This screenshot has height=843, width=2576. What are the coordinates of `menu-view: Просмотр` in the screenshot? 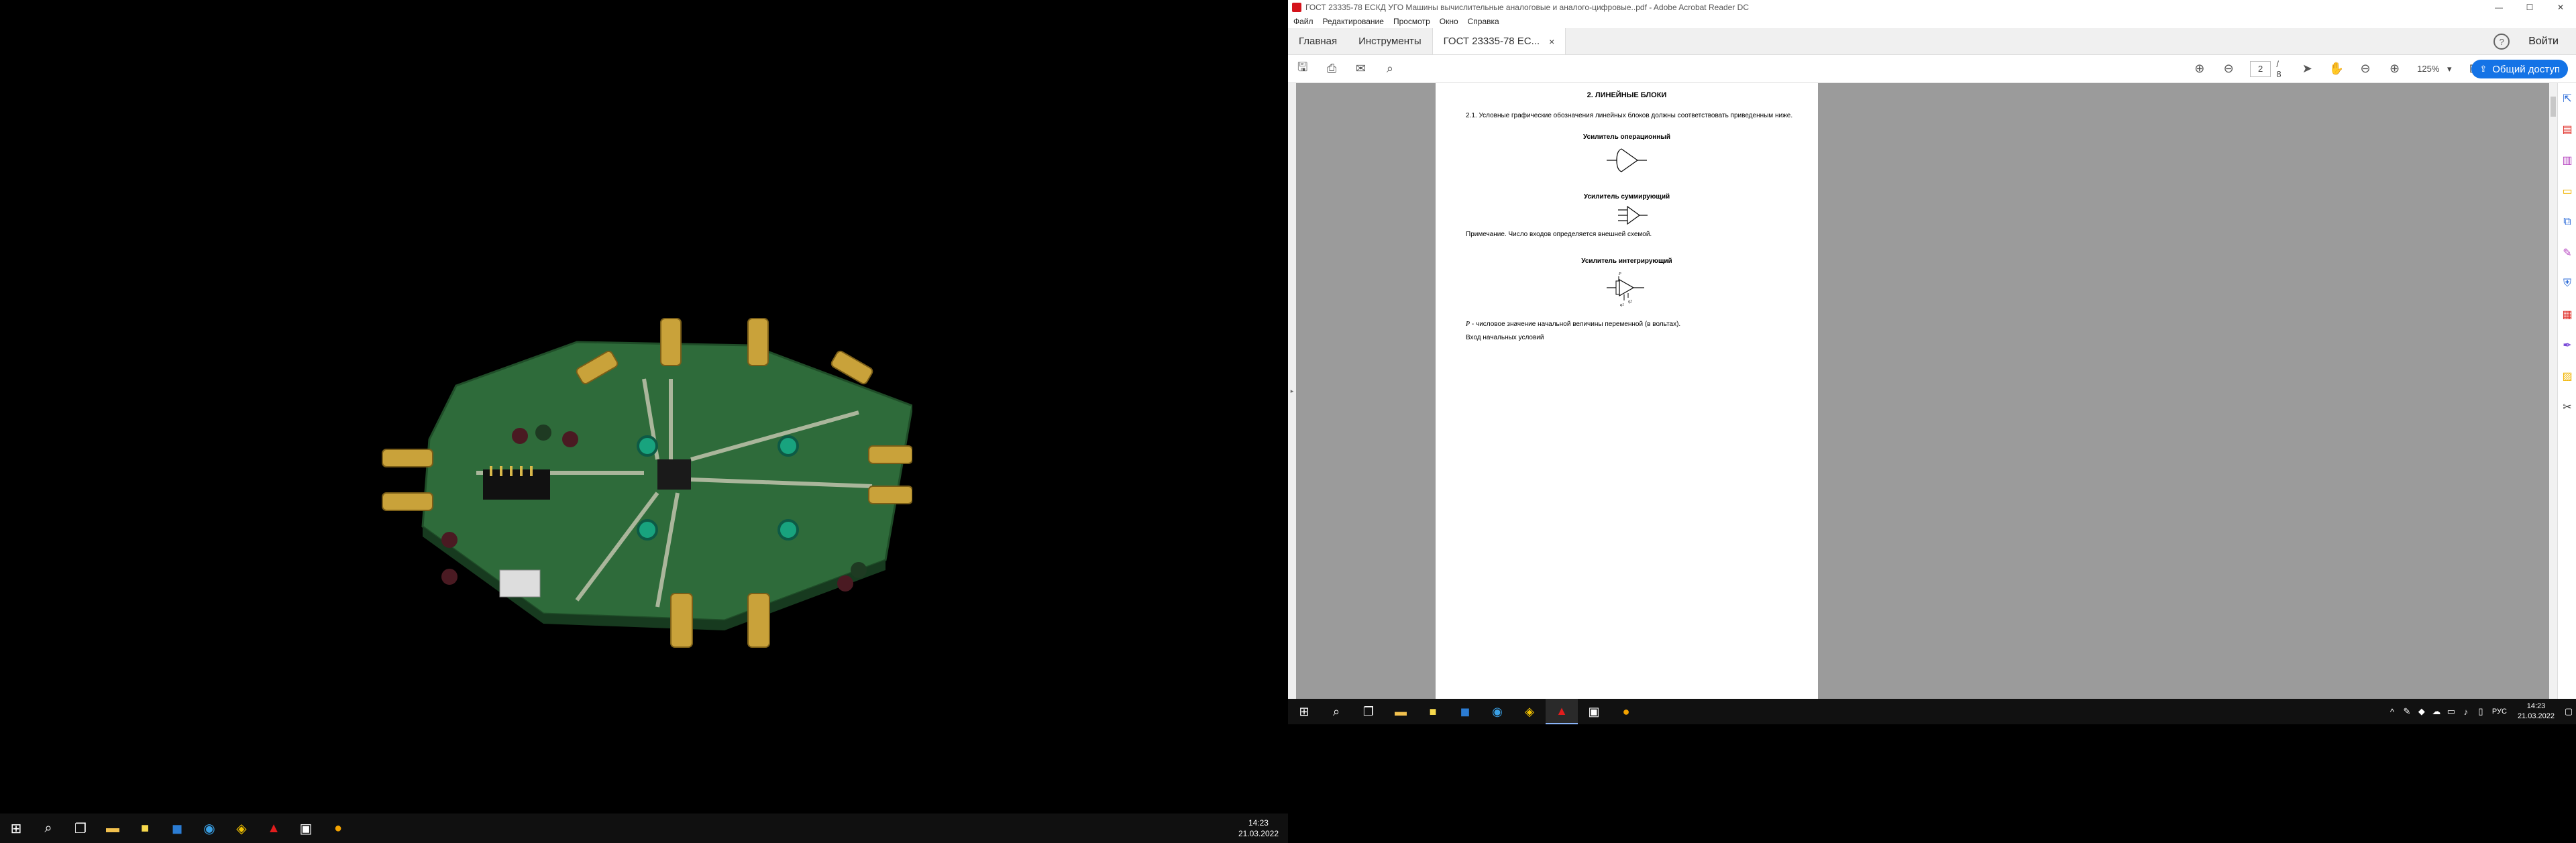 It's located at (1411, 21).